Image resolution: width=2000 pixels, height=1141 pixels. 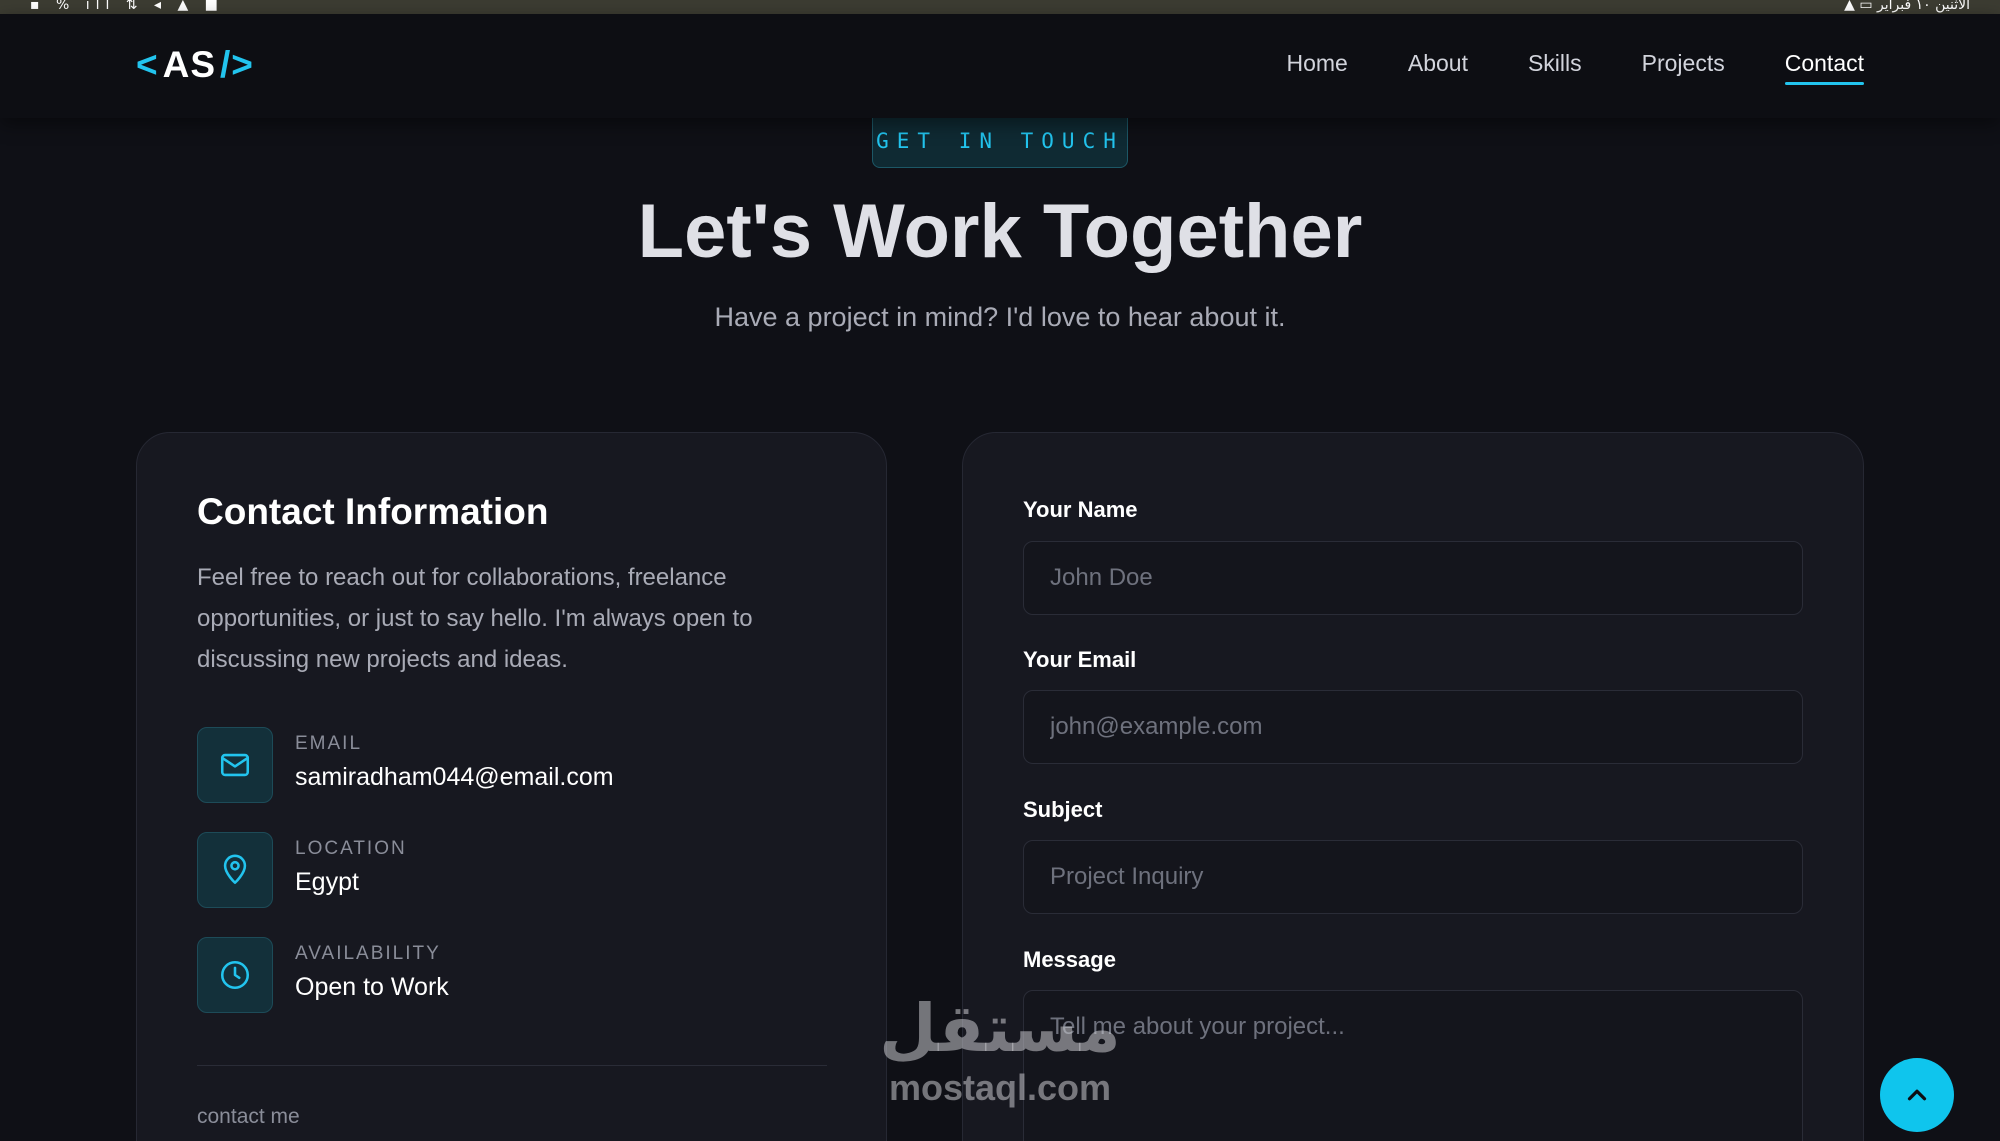 I want to click on contact-item-label: AVAILABILITY, so click(x=368, y=953).